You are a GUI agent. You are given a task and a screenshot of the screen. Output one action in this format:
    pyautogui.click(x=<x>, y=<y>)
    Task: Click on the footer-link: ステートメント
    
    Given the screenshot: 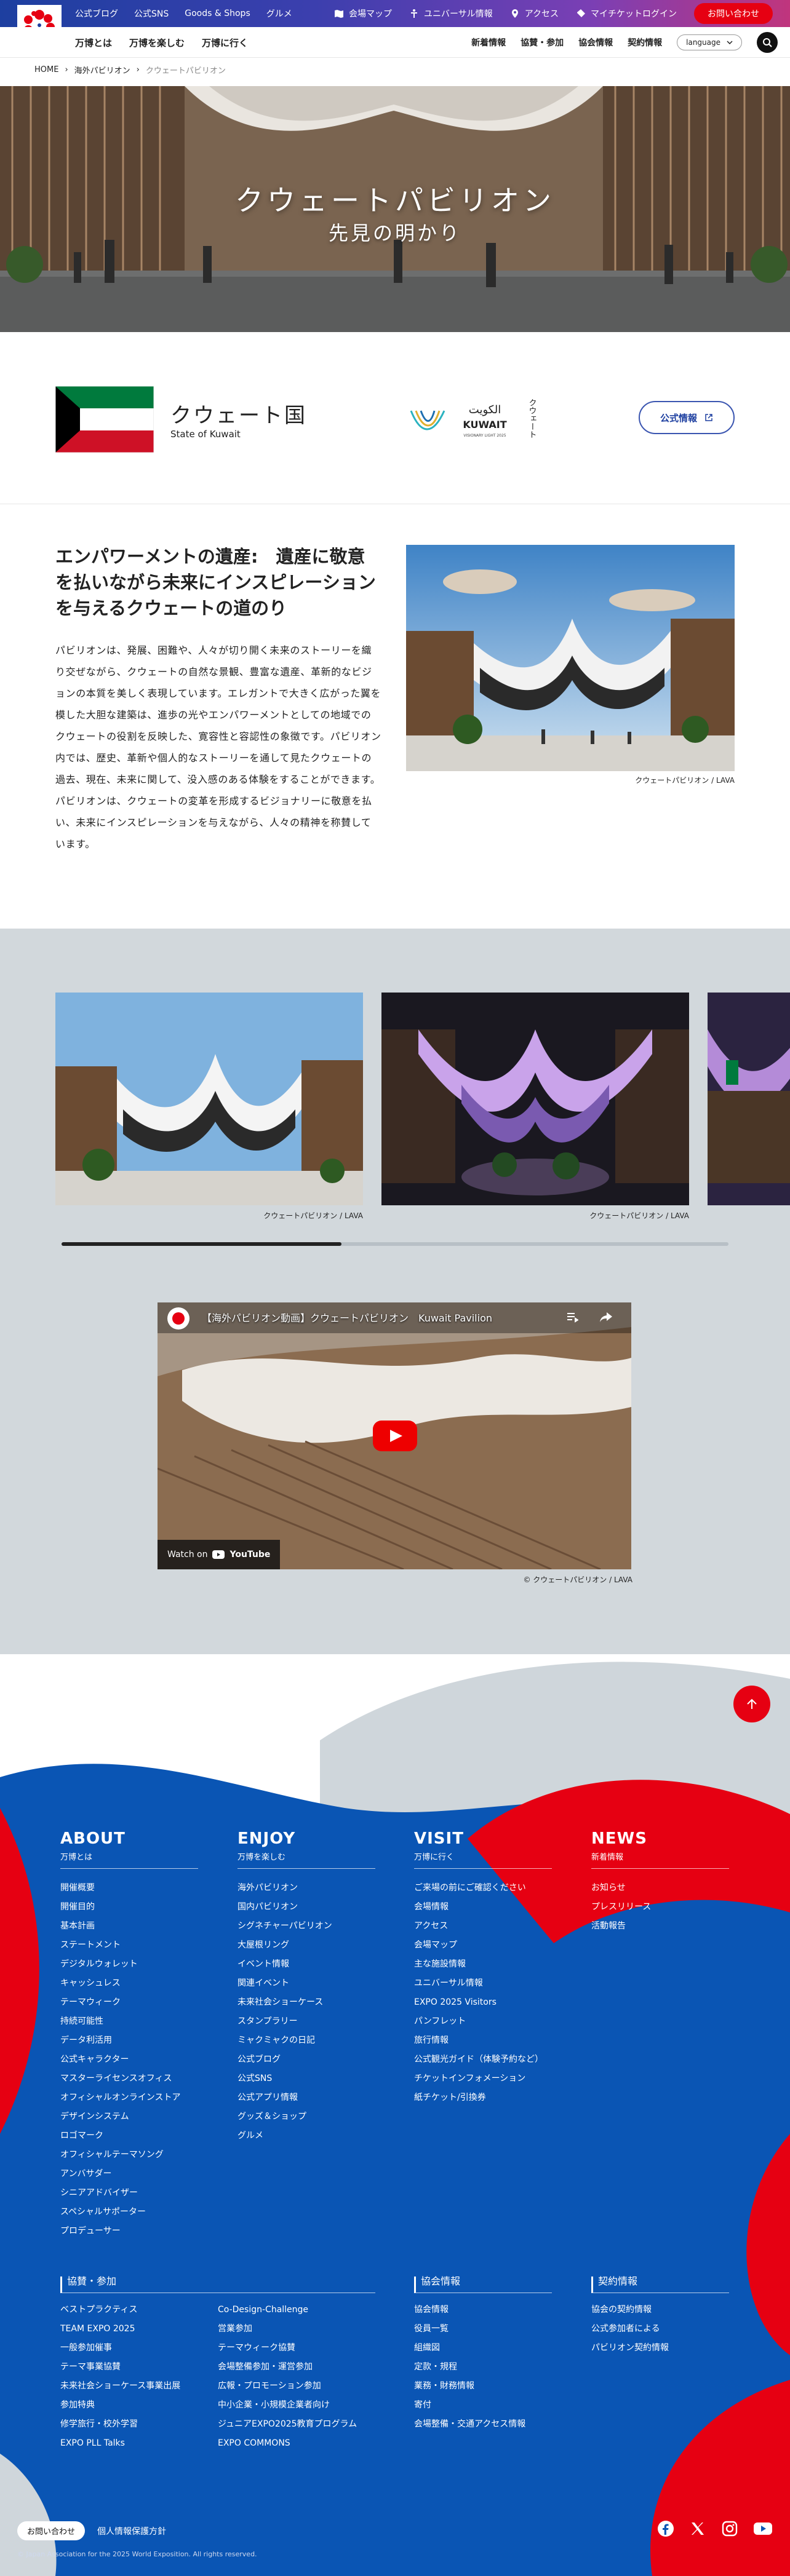 What is the action you would take?
    pyautogui.click(x=129, y=1945)
    